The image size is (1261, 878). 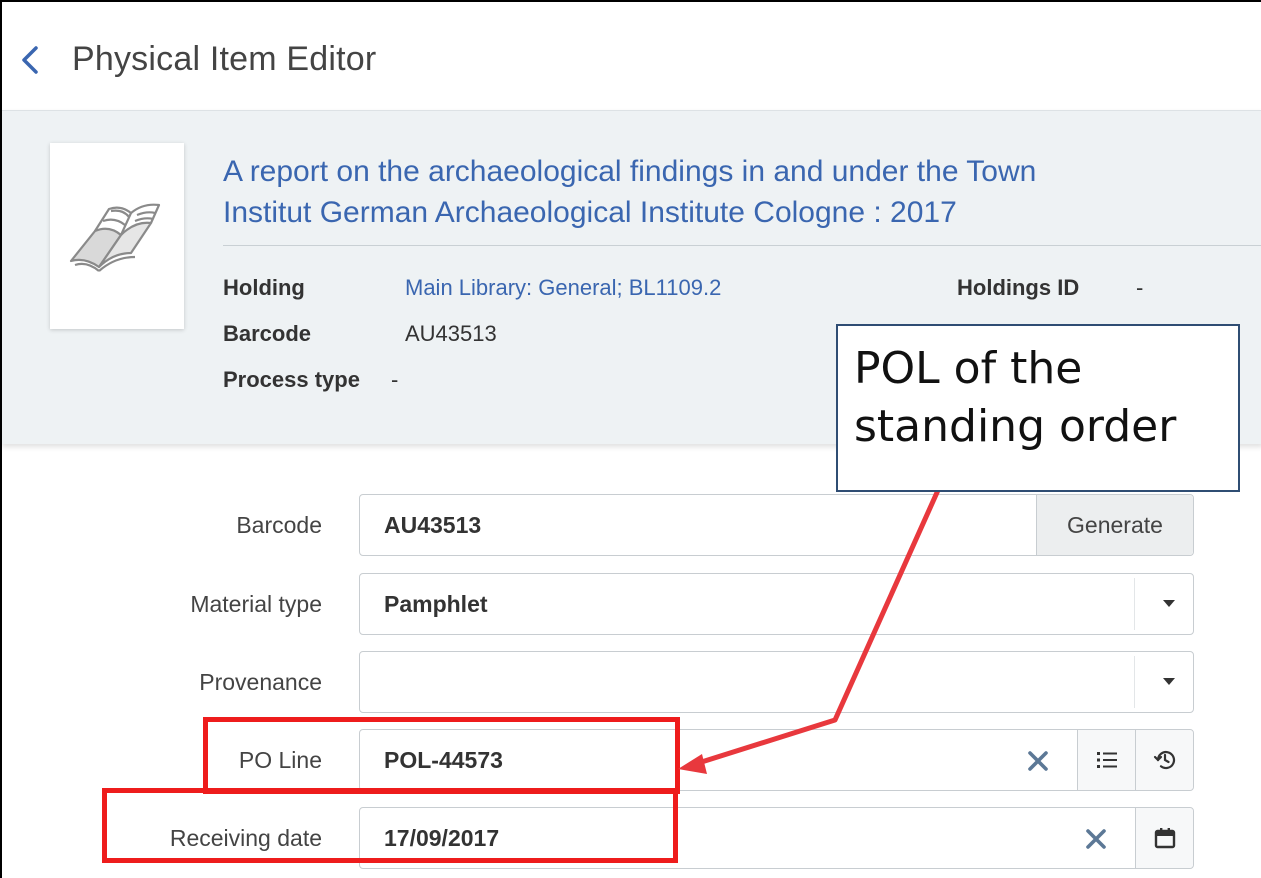 What do you see at coordinates (395, 379) in the screenshot?
I see `process-type-value: -` at bounding box center [395, 379].